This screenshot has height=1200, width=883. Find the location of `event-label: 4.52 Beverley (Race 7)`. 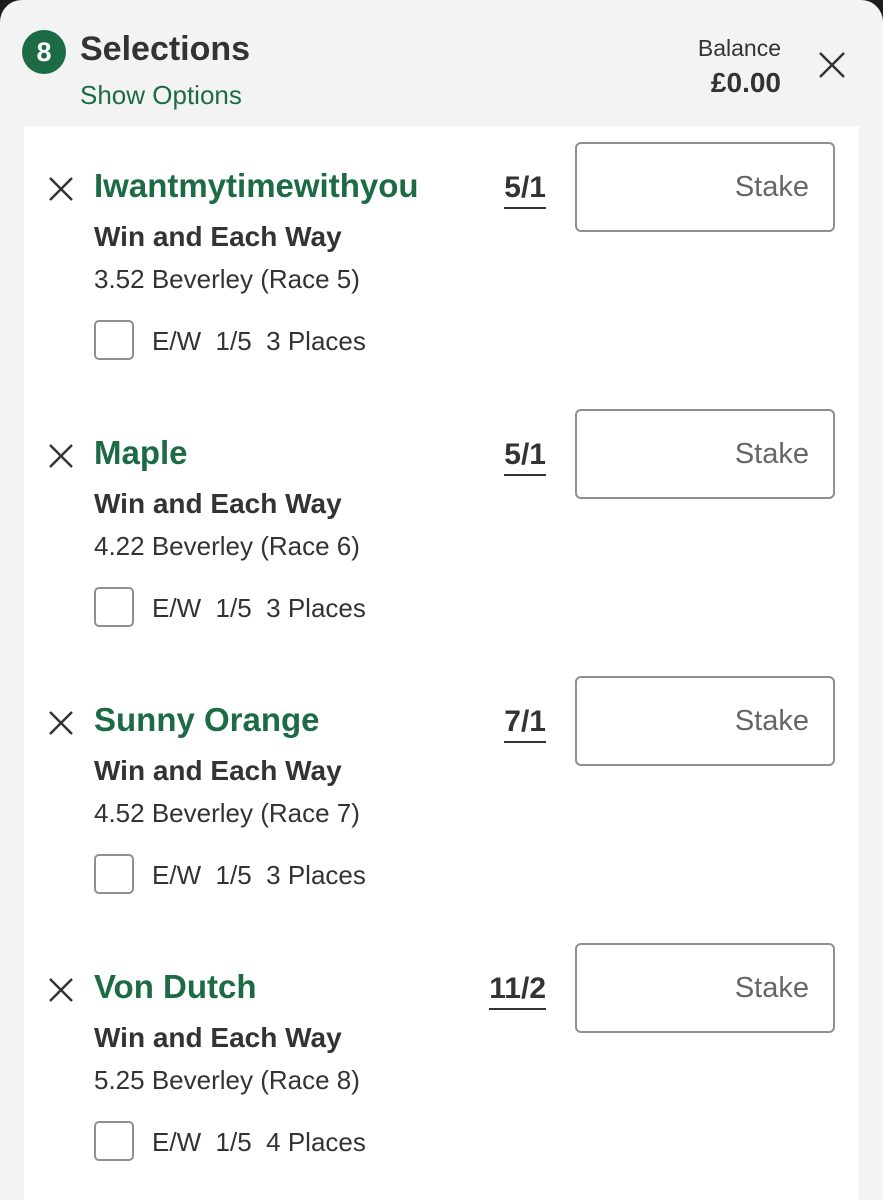

event-label: 4.52 Beverley (Race 7) is located at coordinates (227, 813).